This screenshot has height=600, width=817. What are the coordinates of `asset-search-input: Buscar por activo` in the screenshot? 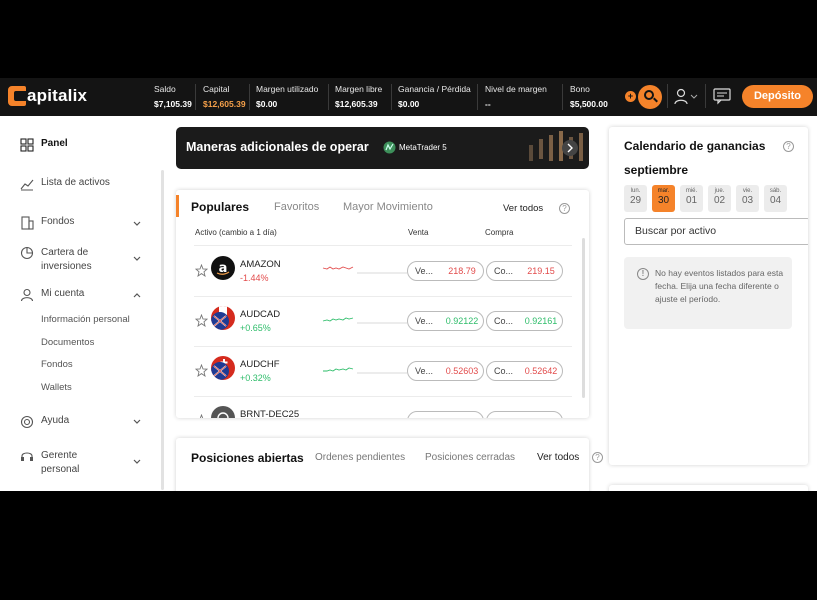 It's located at (716, 231).